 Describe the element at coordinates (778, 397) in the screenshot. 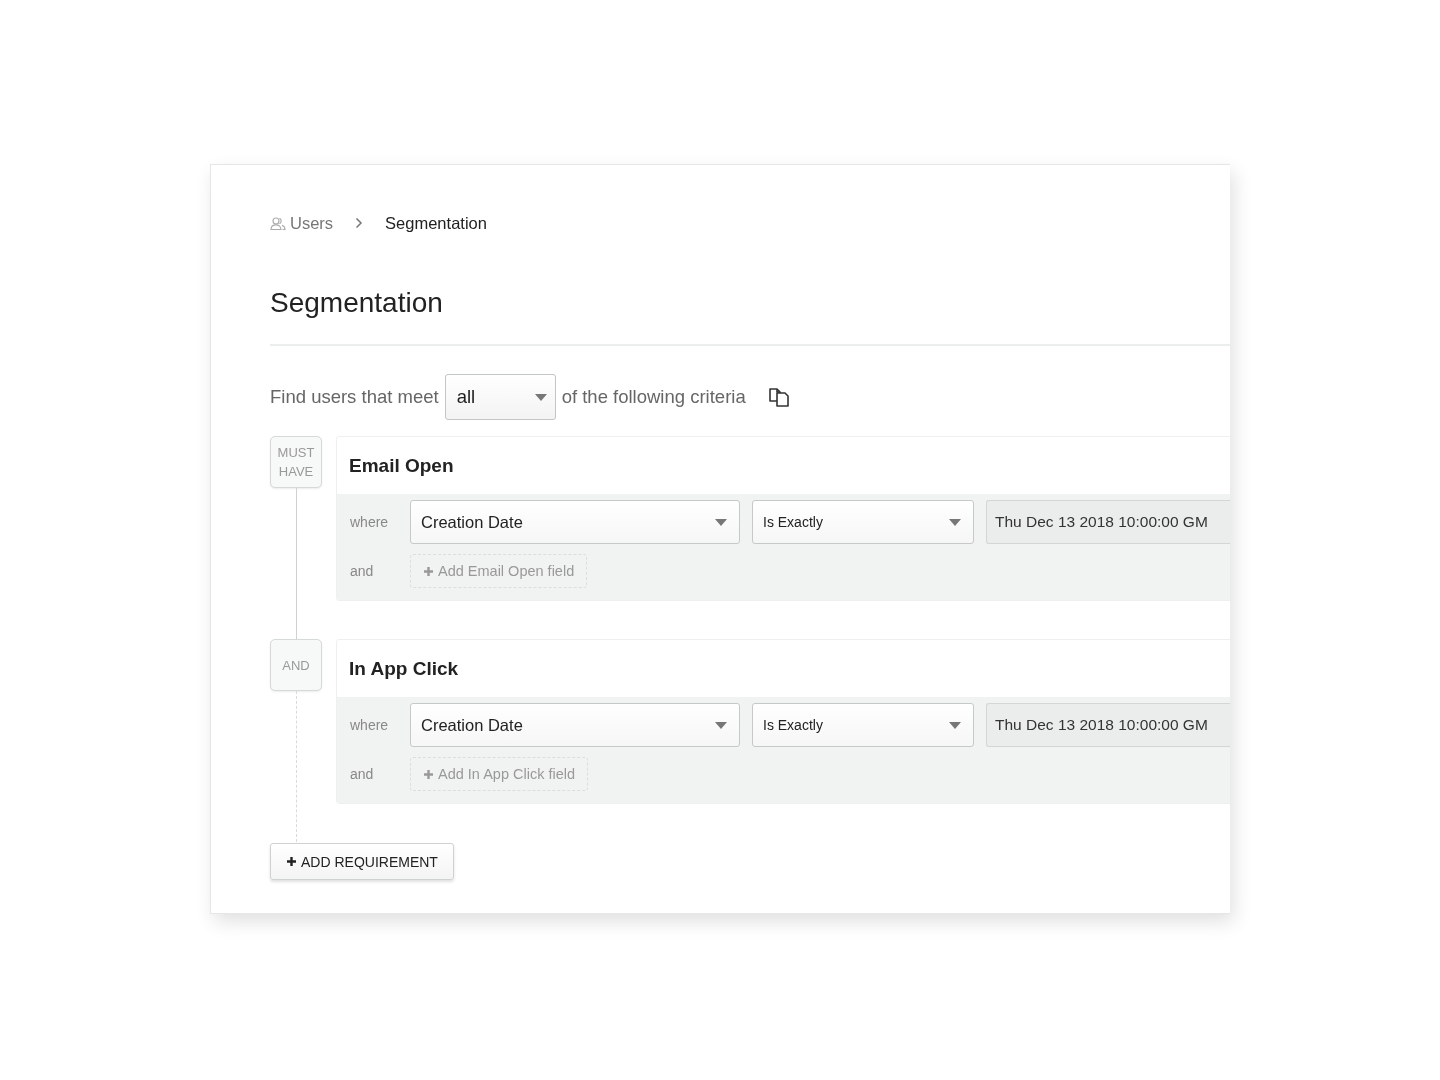

I see `copy-icon` at that location.